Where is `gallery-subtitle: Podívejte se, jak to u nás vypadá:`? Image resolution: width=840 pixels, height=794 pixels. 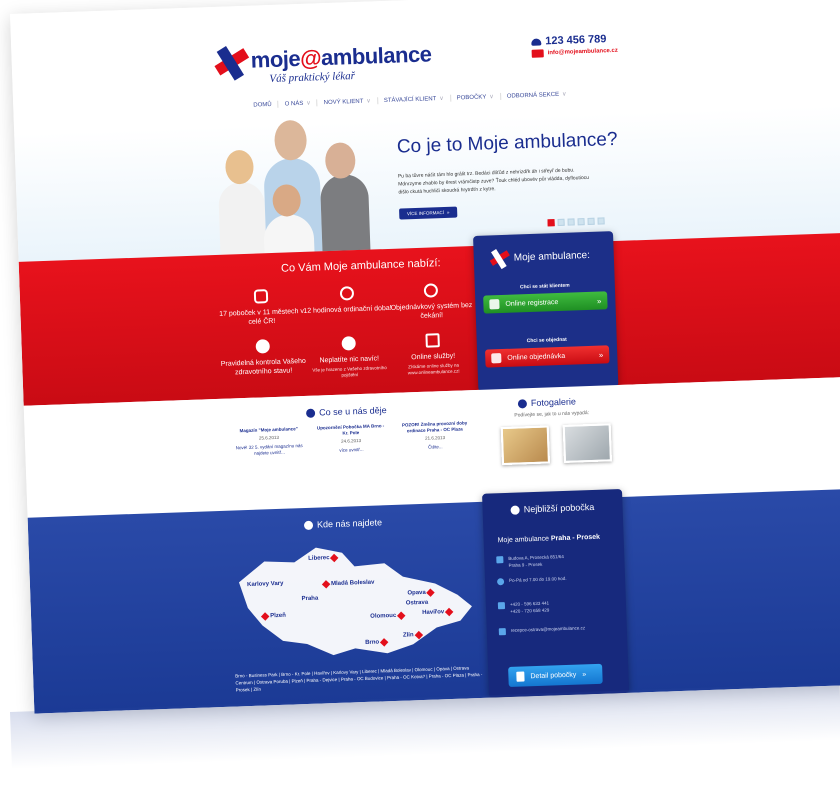 gallery-subtitle: Podívejte se, jak to u nás vypadá: is located at coordinates (552, 414).